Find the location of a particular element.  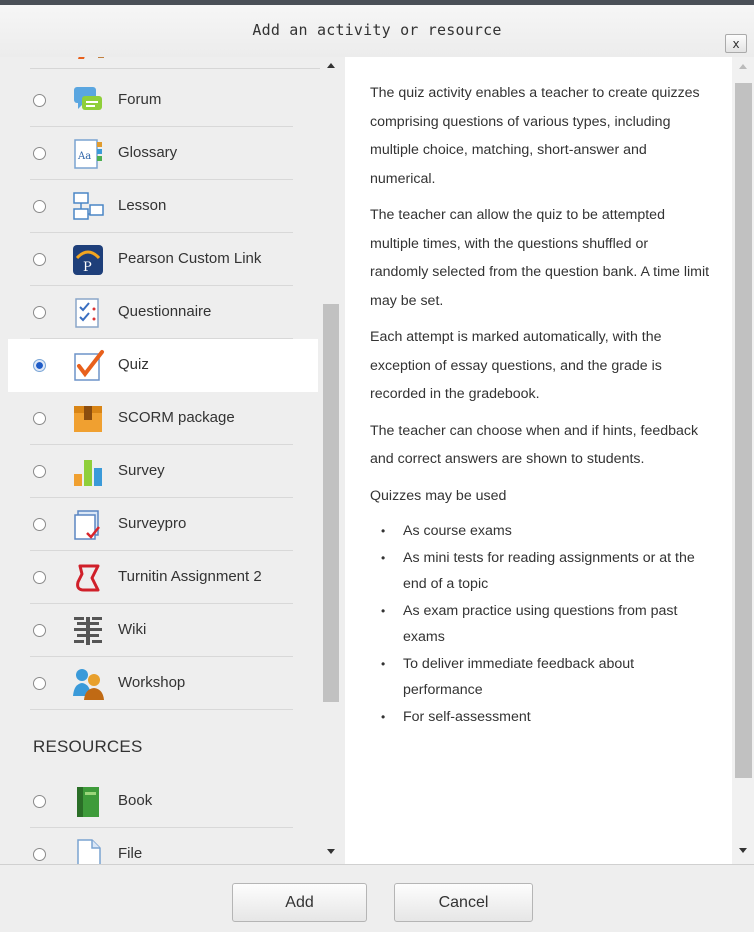

option-label: Lesson is located at coordinates (142, 205).